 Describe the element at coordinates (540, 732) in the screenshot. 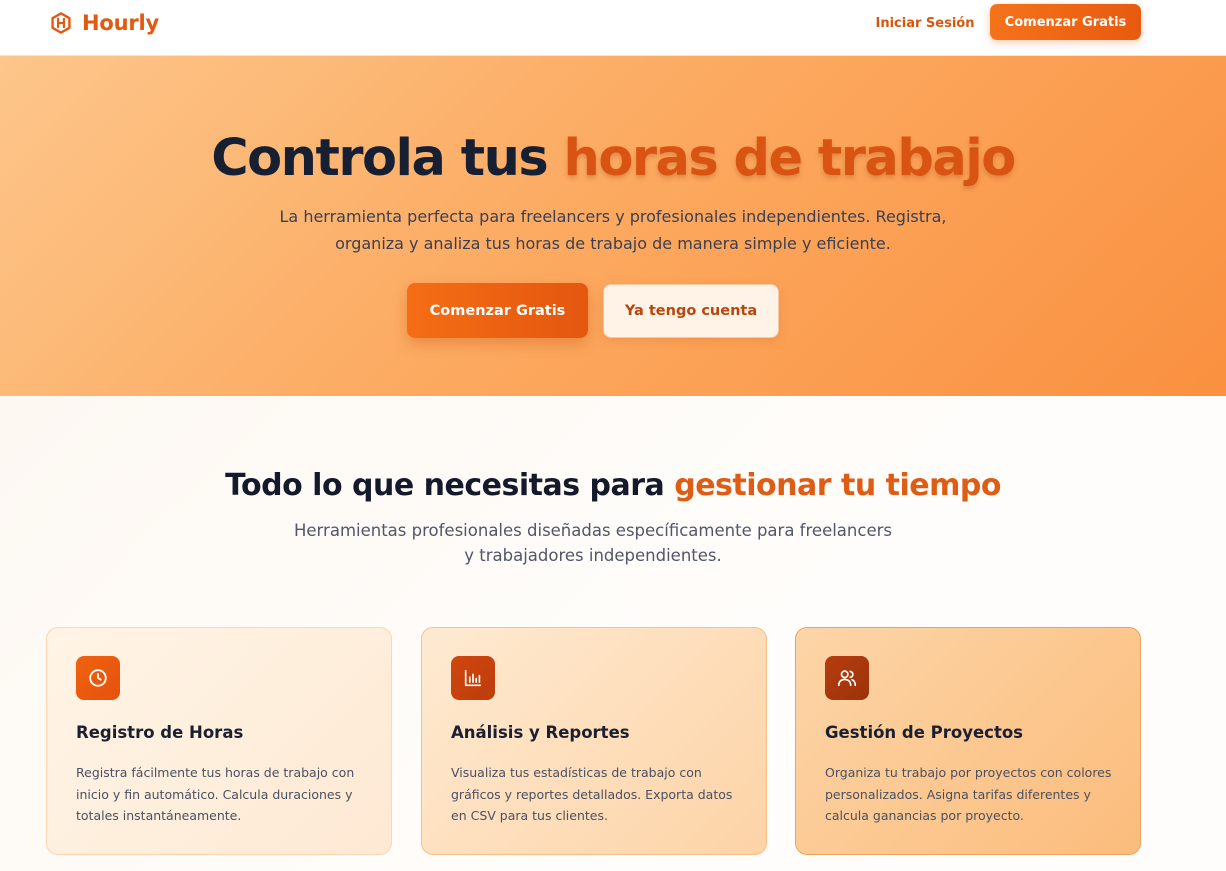

I see `feature-card-title: Análisis y Reportes` at that location.